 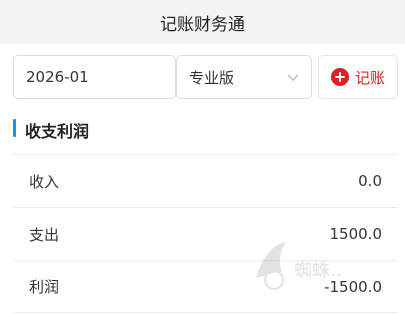 What do you see at coordinates (369, 77) in the screenshot?
I see `add-record-label: 记账` at bounding box center [369, 77].